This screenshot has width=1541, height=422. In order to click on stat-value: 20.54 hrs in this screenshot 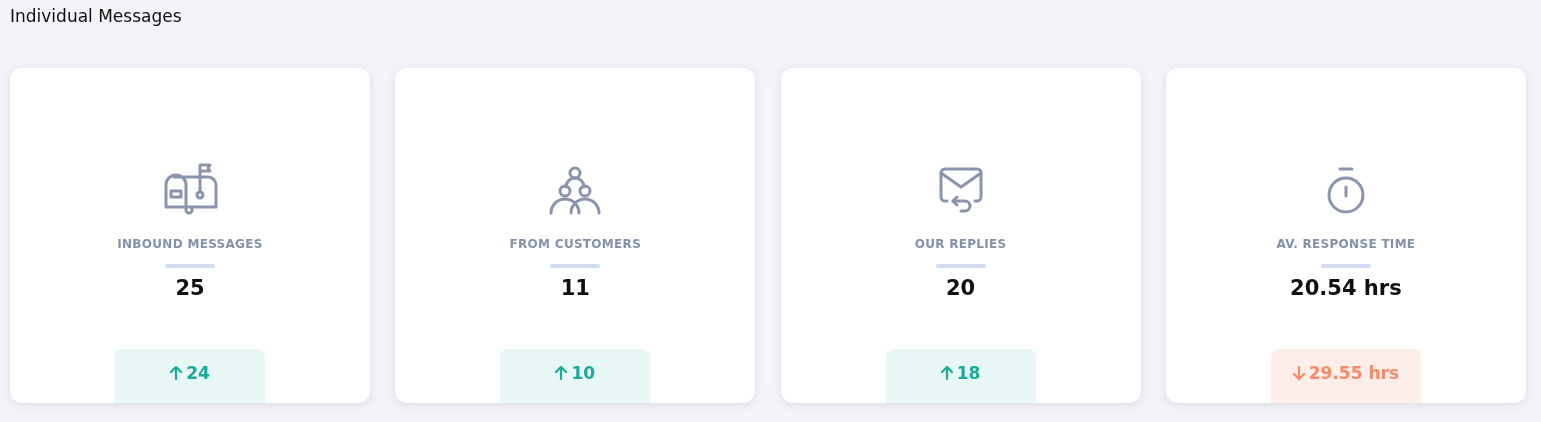, I will do `click(1346, 288)`.